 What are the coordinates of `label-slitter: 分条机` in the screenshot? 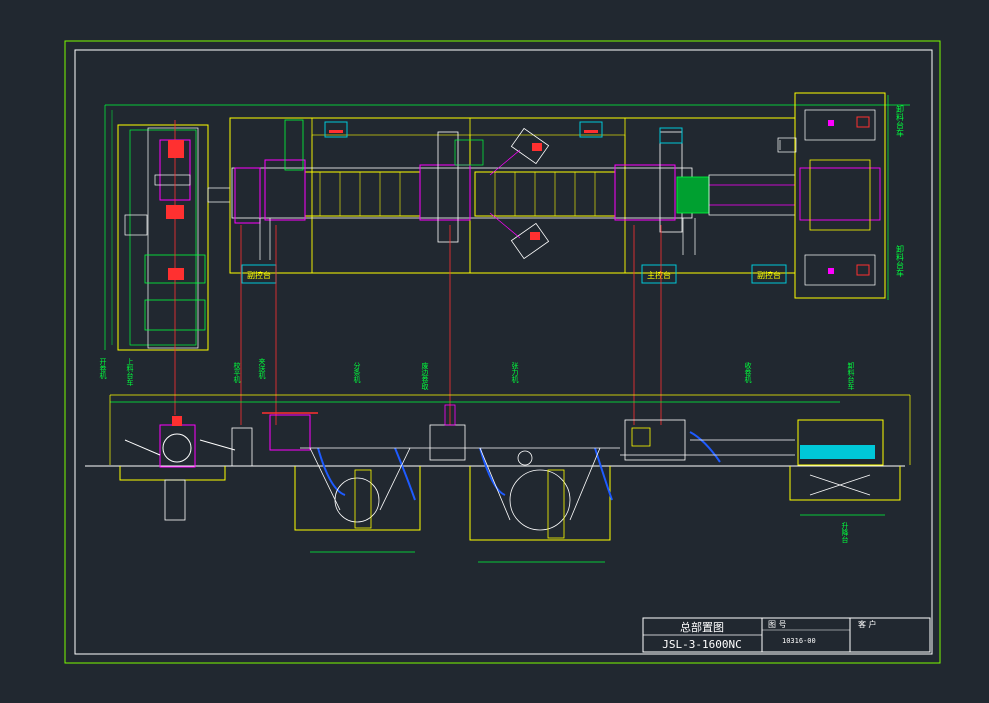 It's located at (357, 372).